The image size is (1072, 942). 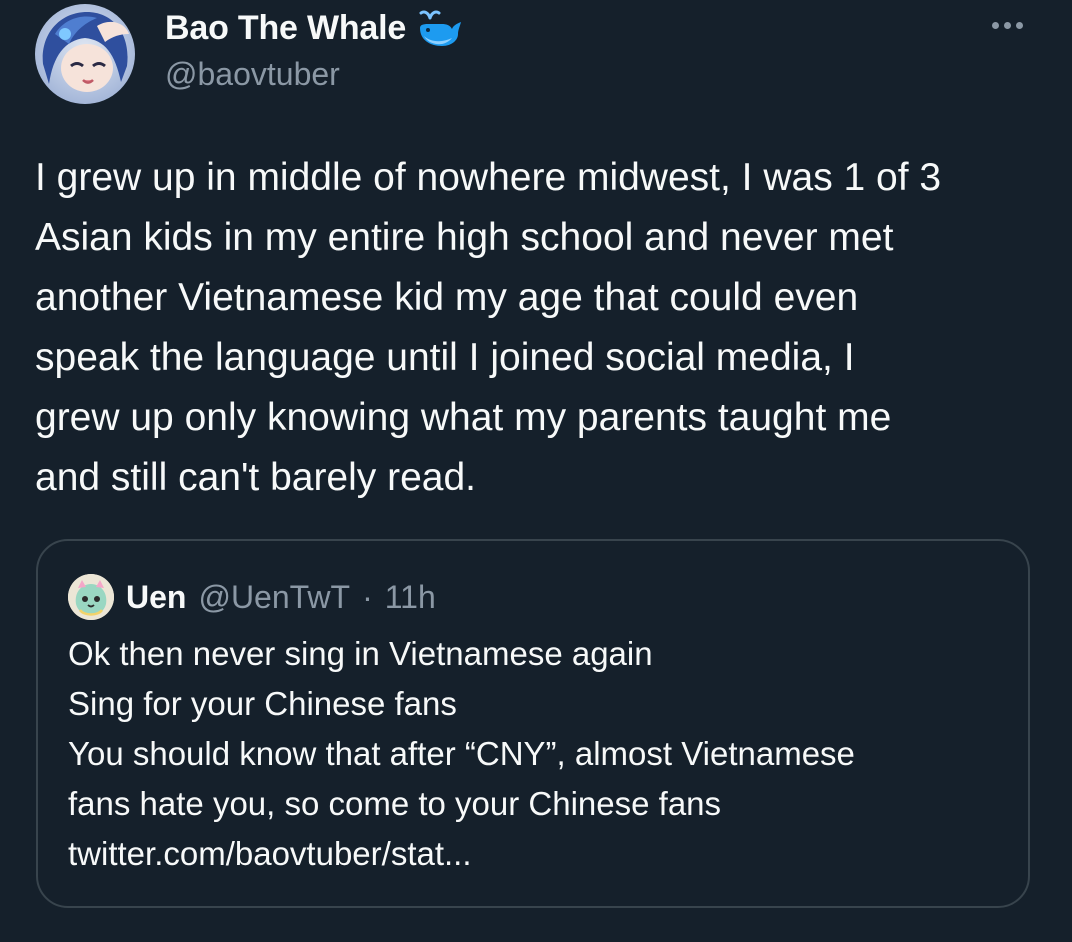 I want to click on quoted-author-handle: @UenTwT, so click(x=274, y=597).